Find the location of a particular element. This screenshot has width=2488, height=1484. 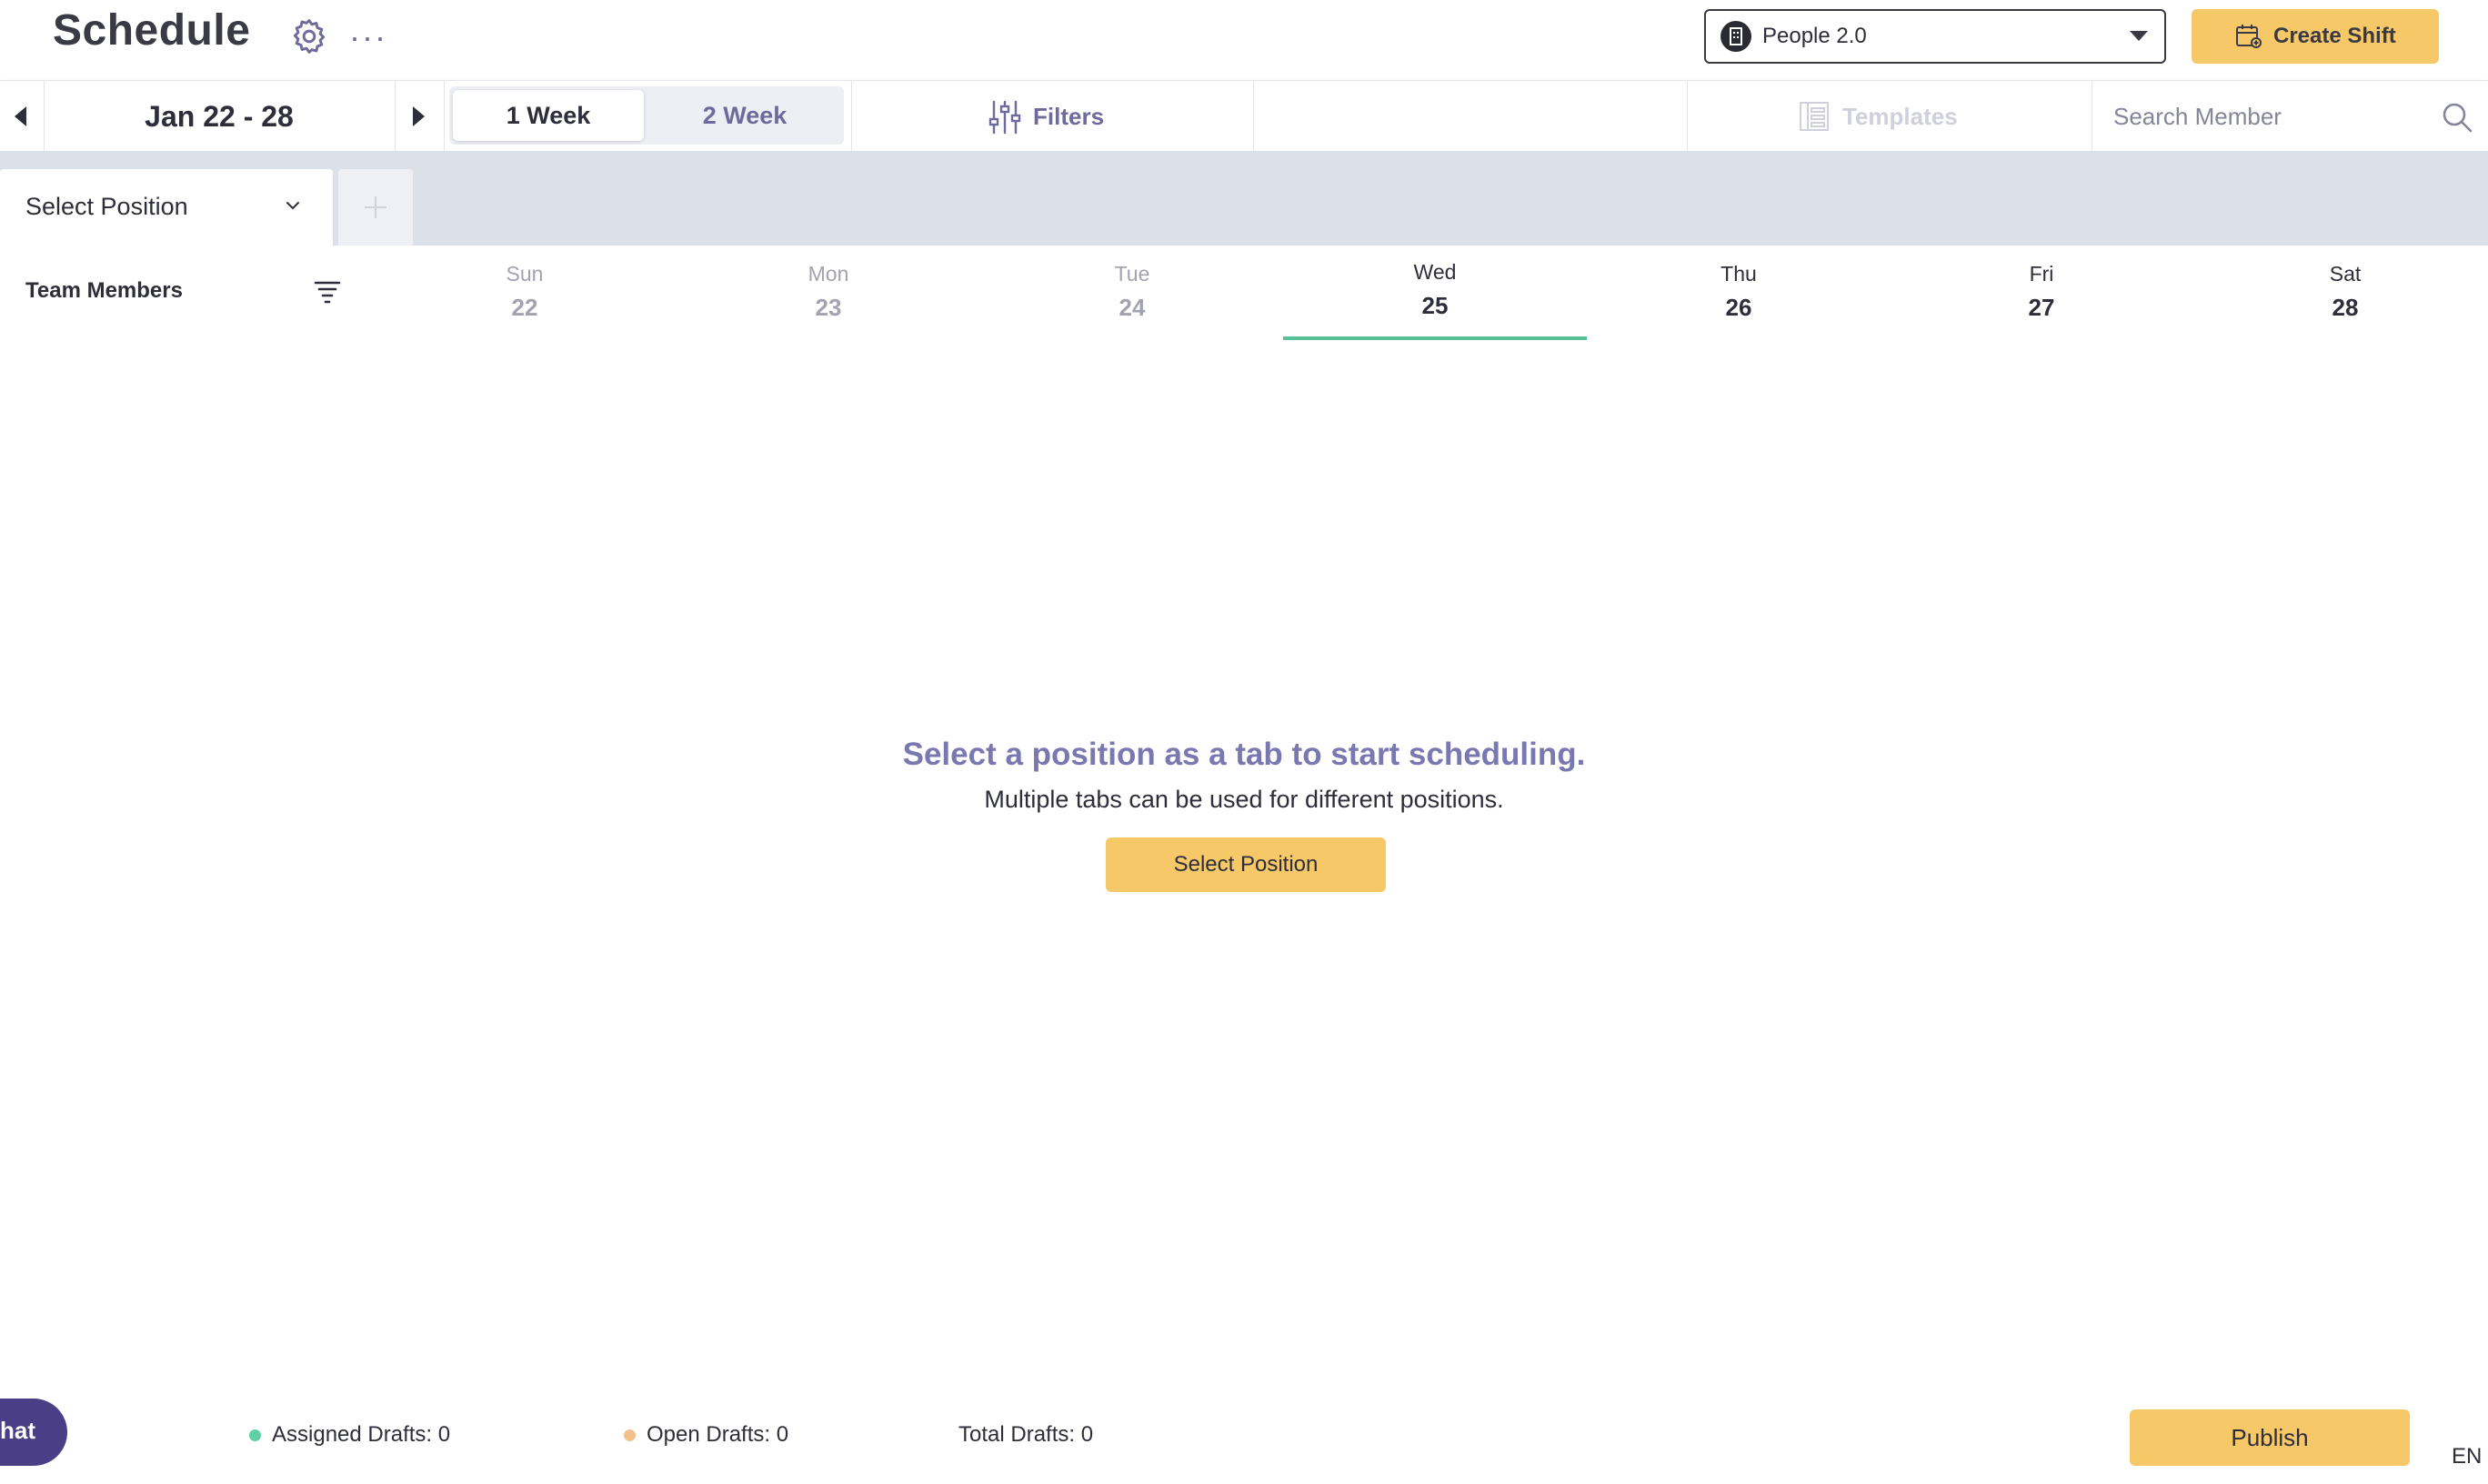

caret-left-icon is located at coordinates (20, 116).